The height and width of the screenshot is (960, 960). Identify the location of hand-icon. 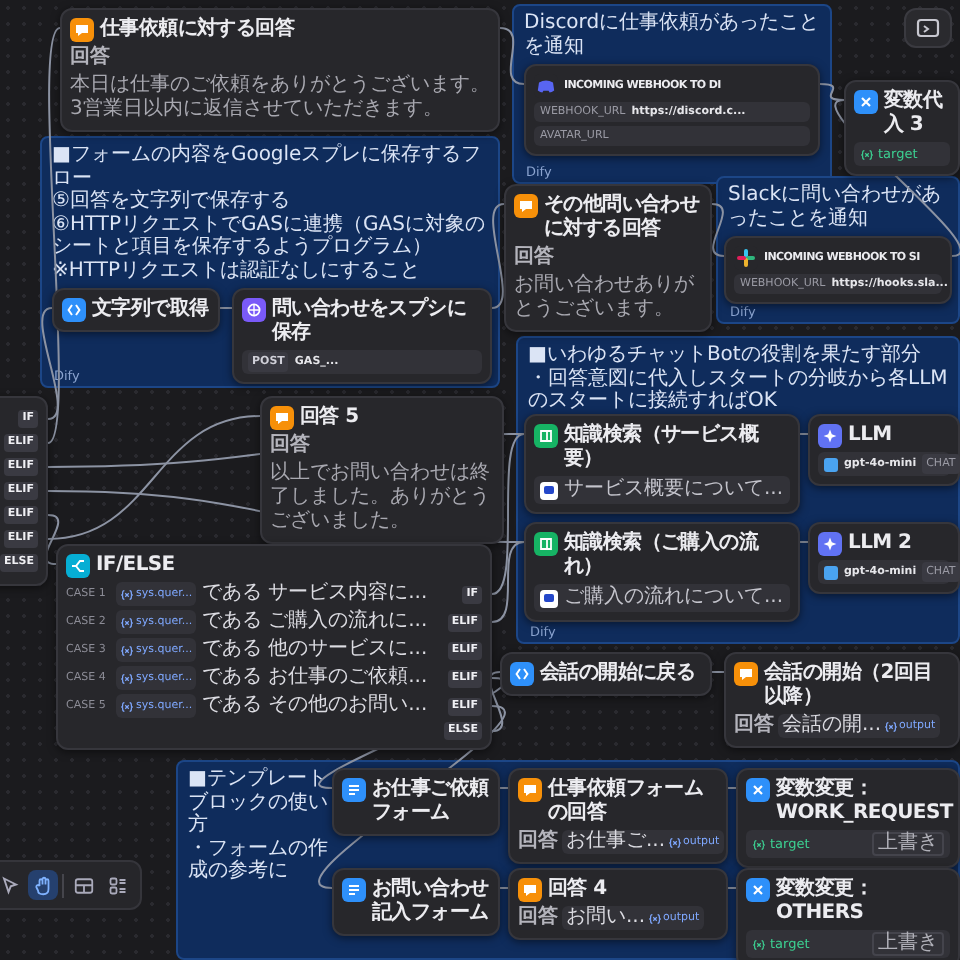
(43, 885).